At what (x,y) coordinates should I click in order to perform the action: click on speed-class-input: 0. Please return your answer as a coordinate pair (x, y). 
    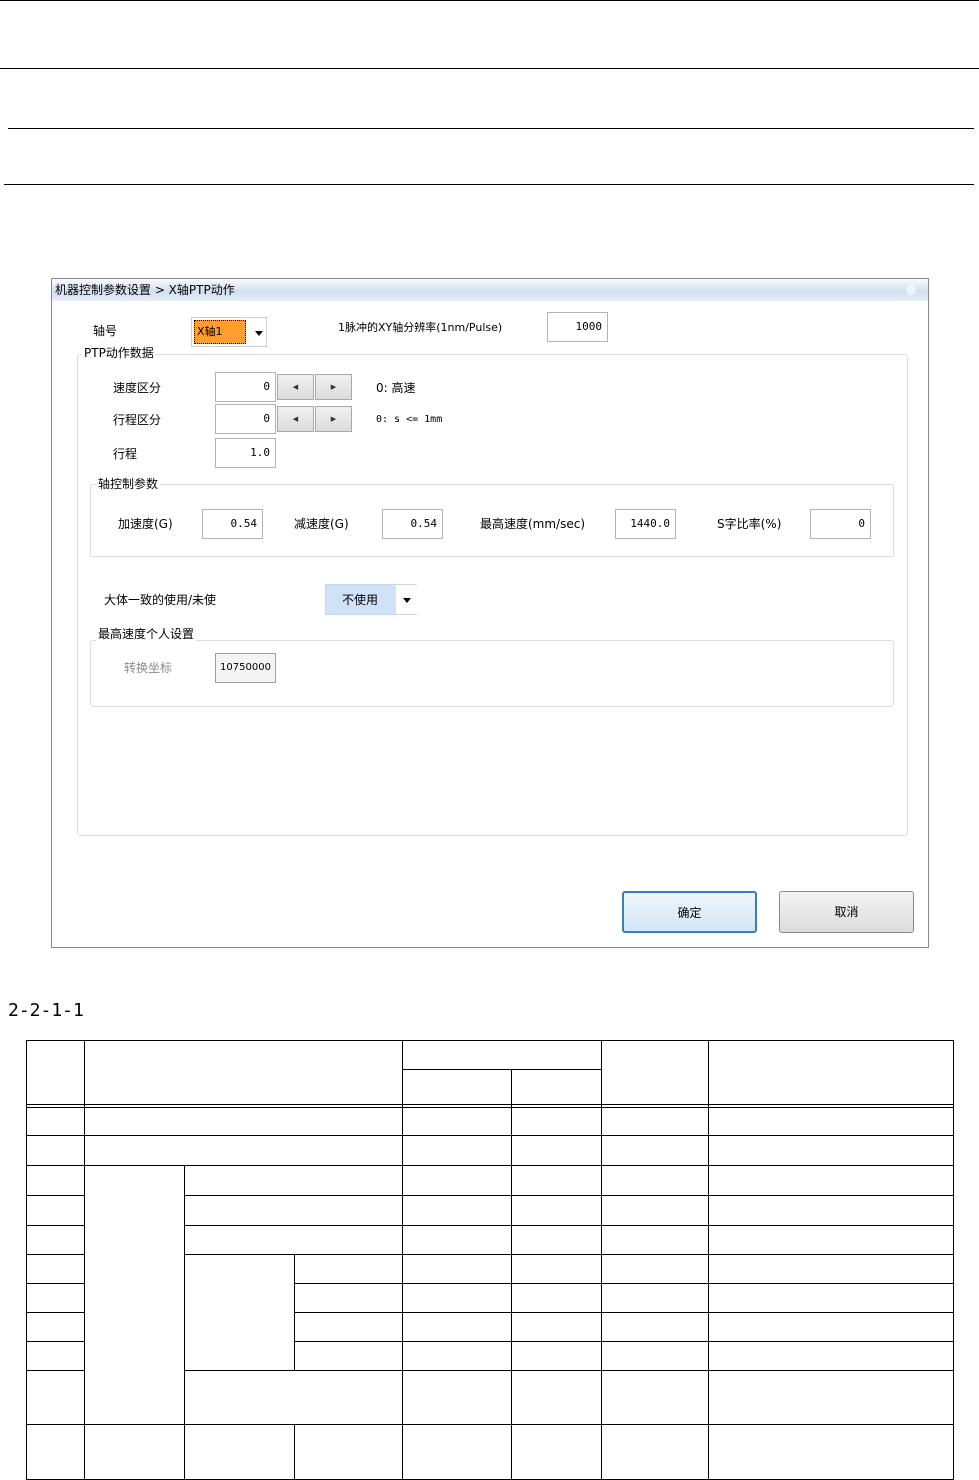
    Looking at the image, I should click on (245, 387).